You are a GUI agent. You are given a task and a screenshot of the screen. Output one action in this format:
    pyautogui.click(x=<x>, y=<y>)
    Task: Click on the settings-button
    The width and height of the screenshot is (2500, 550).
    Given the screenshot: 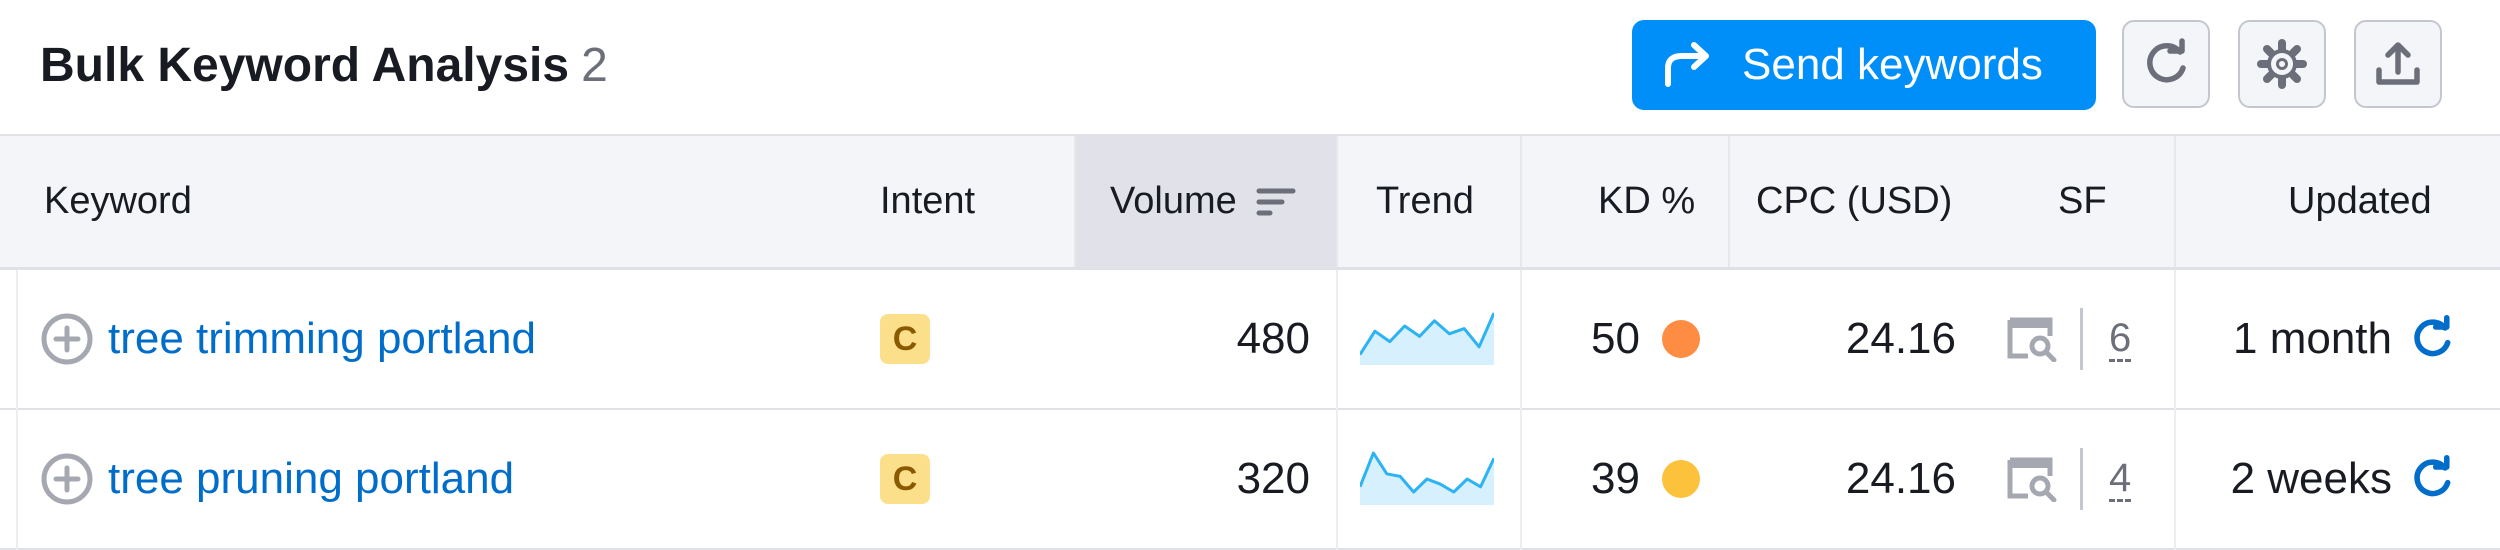 What is the action you would take?
    pyautogui.click(x=2282, y=64)
    